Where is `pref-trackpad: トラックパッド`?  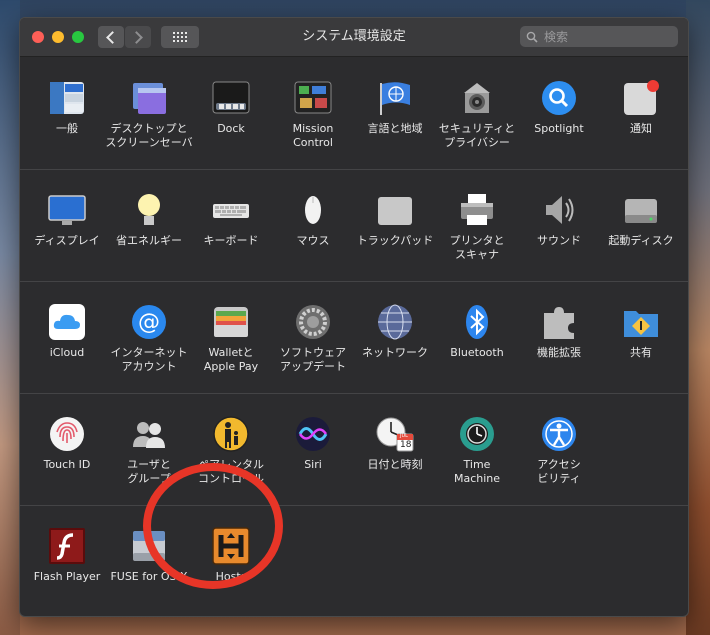 pref-trackpad: トラックパッド is located at coordinates (395, 225).